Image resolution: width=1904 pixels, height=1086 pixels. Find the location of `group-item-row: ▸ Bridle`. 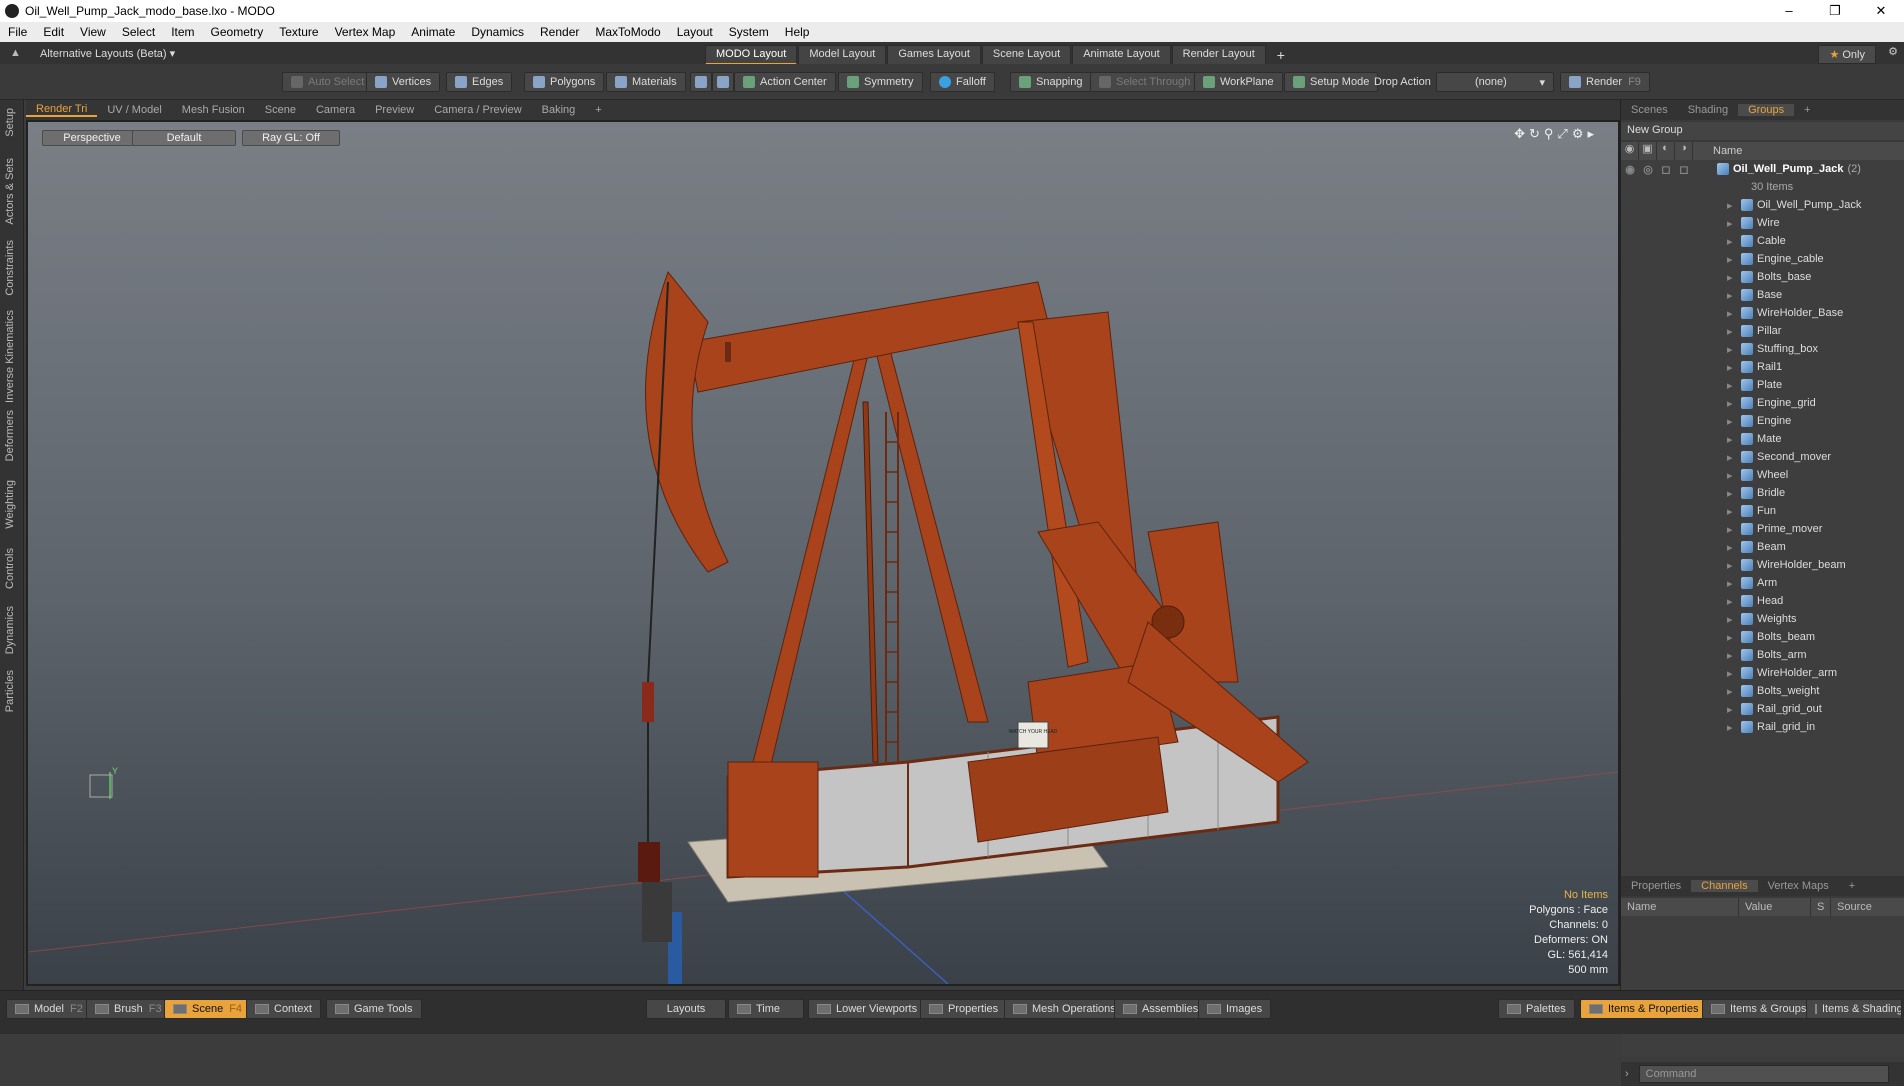

group-item-row: ▸ Bridle is located at coordinates (1762, 493).